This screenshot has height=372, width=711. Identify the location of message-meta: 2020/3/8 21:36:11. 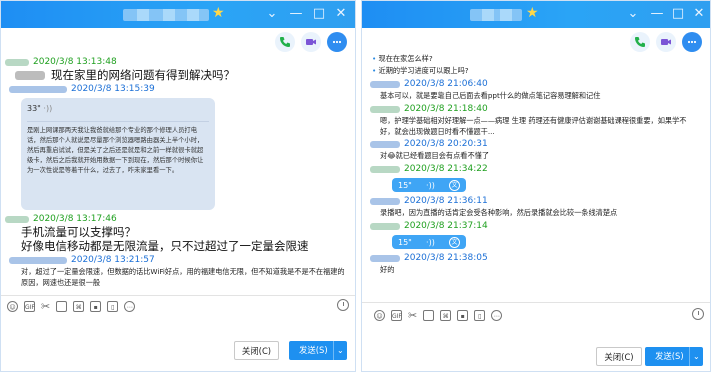
(536, 201).